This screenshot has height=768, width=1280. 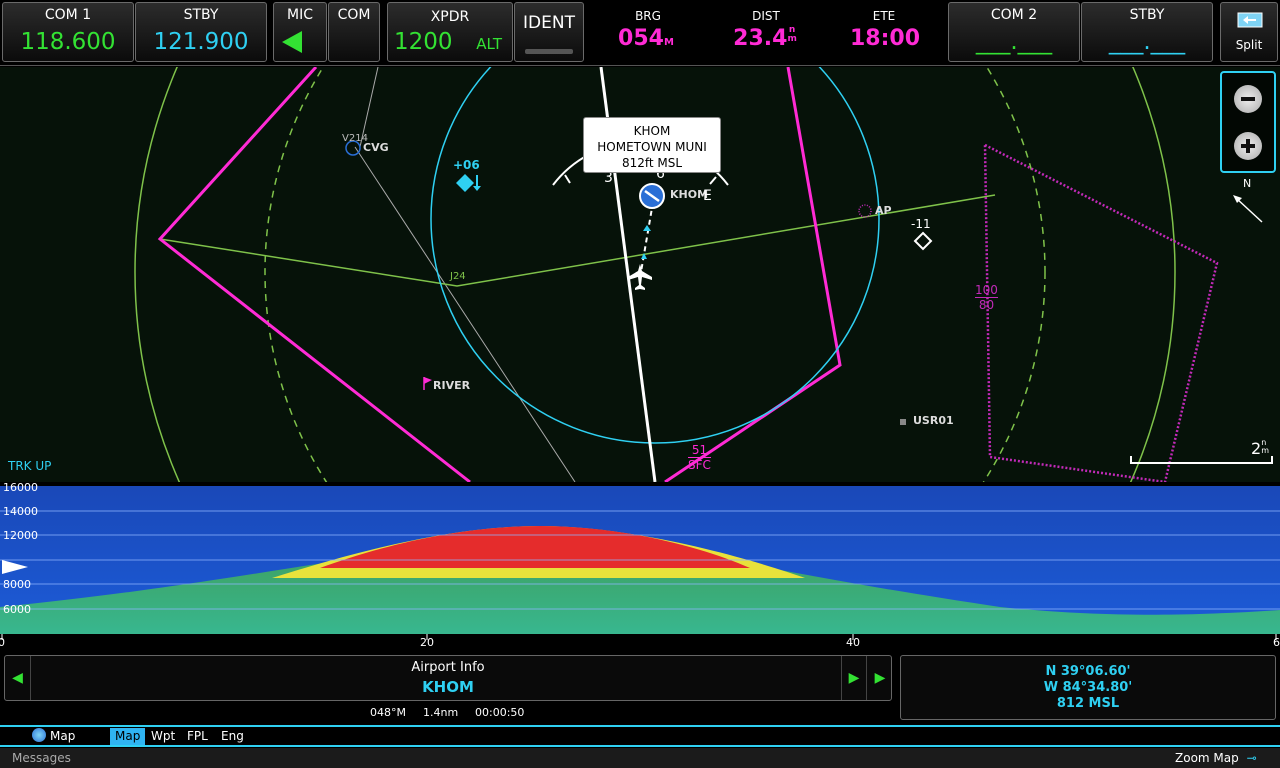 What do you see at coordinates (1250, 20) in the screenshot?
I see `split-screen-icon` at bounding box center [1250, 20].